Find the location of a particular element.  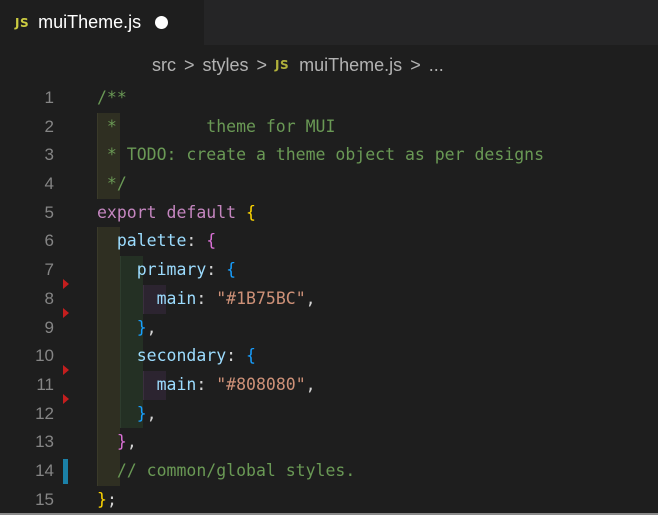

code-token: */ is located at coordinates (112, 184).